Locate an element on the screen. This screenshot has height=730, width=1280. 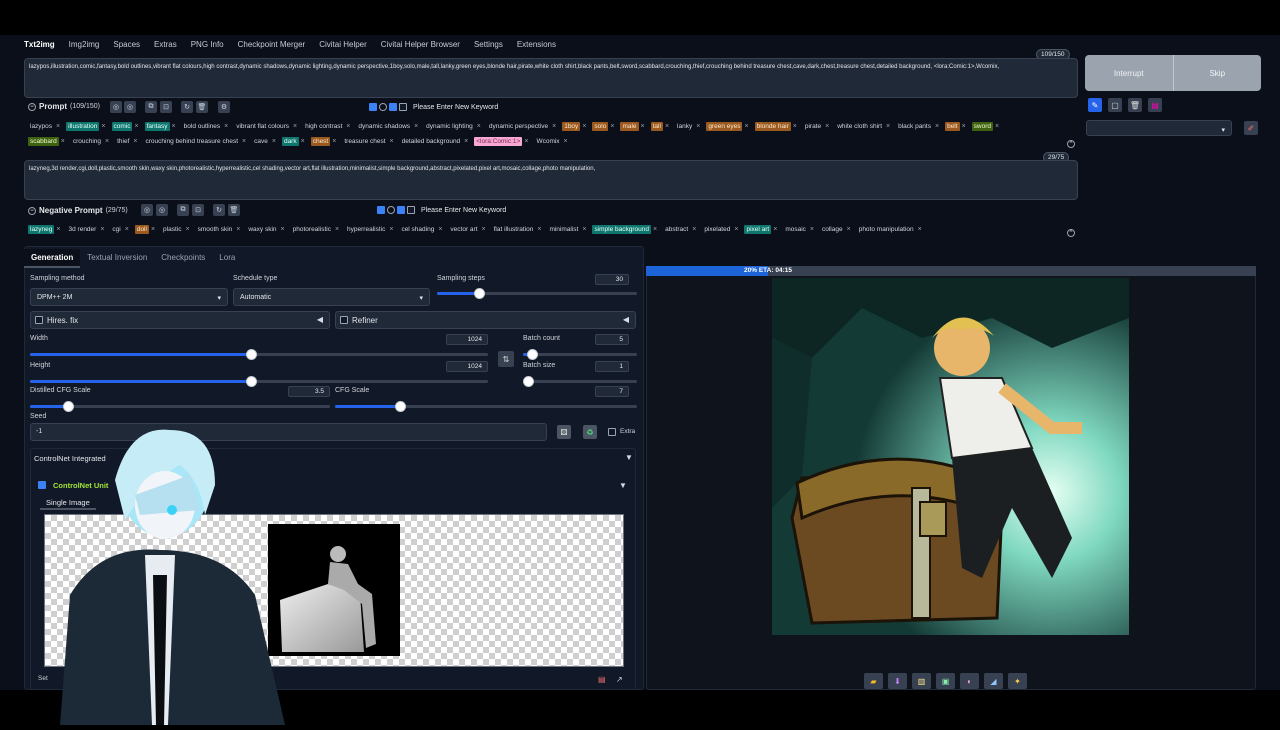
subtab-checkpoints: Checkpoints is located at coordinates (183, 258).